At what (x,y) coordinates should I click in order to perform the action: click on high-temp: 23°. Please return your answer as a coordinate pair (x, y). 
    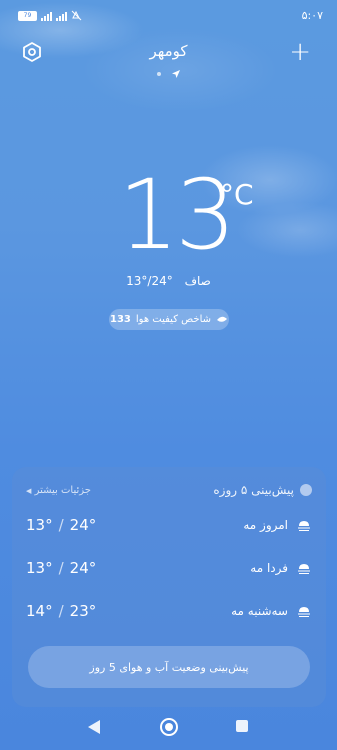
    Looking at the image, I should click on (83, 611).